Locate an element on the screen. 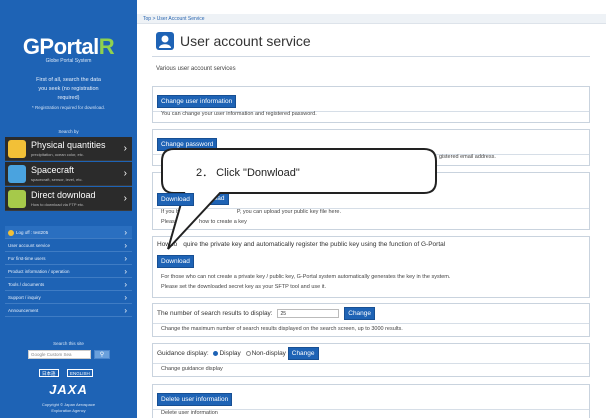 The height and width of the screenshot is (418, 606). delete-user-button: Delete user information is located at coordinates (195, 399).